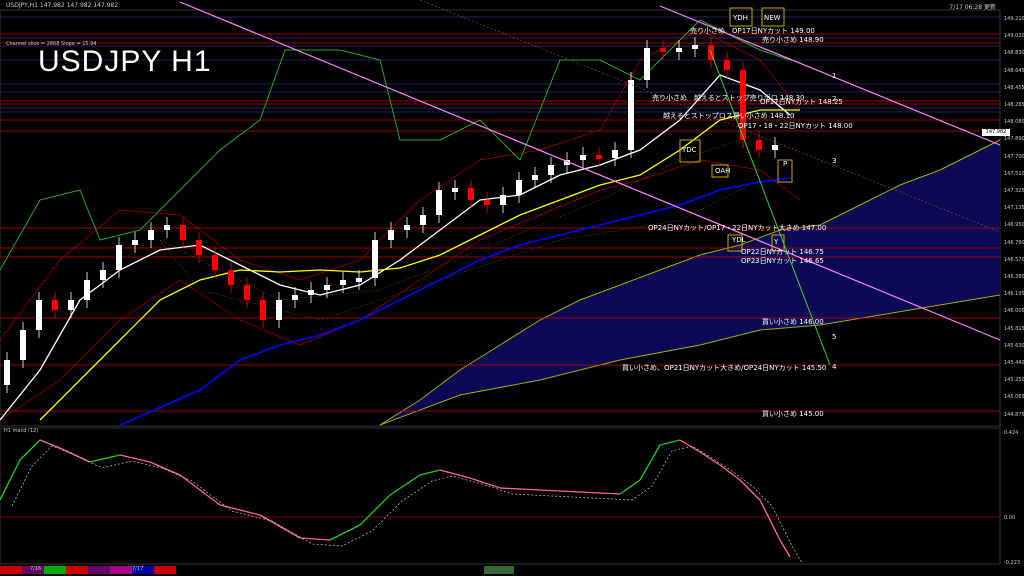 The height and width of the screenshot is (576, 1024). What do you see at coordinates (1014, 139) in the screenshot?
I see `price-tick: 147.890` at bounding box center [1014, 139].